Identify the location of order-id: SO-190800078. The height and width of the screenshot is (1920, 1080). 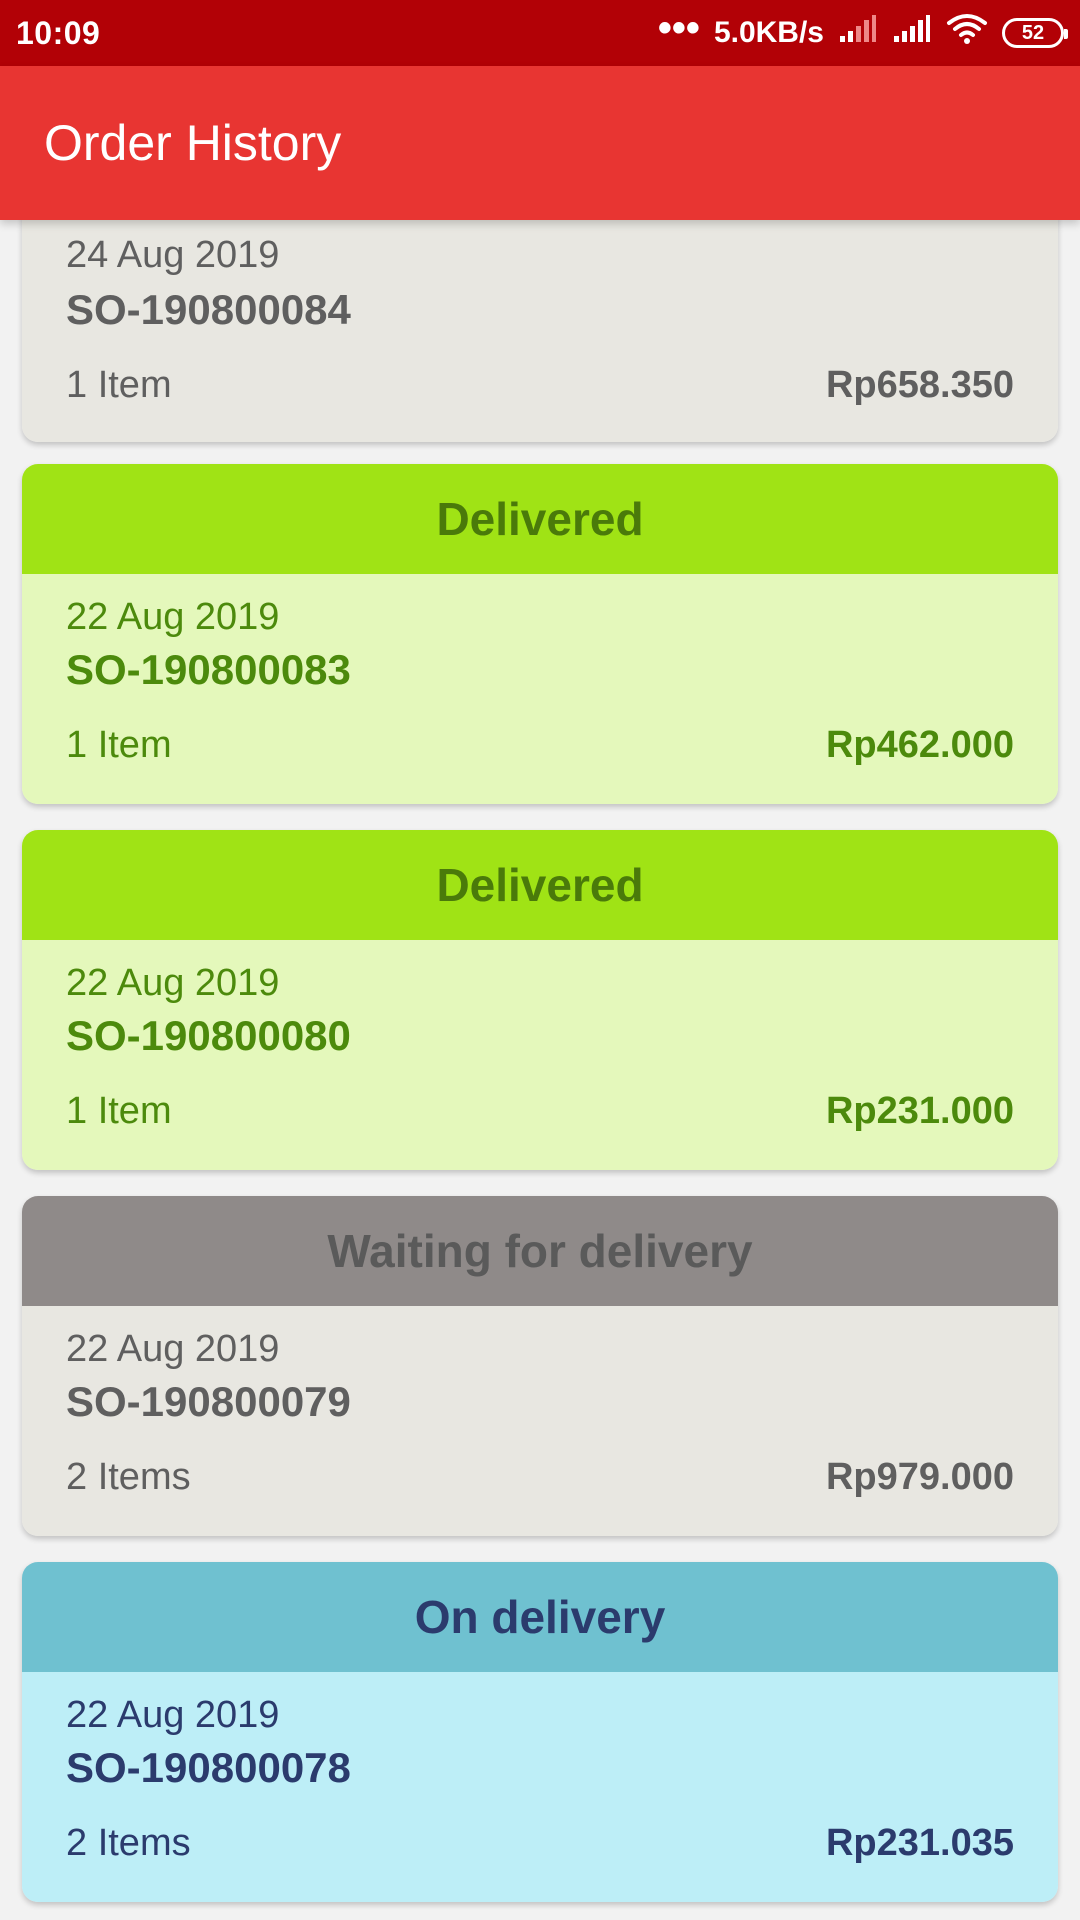
(208, 1767).